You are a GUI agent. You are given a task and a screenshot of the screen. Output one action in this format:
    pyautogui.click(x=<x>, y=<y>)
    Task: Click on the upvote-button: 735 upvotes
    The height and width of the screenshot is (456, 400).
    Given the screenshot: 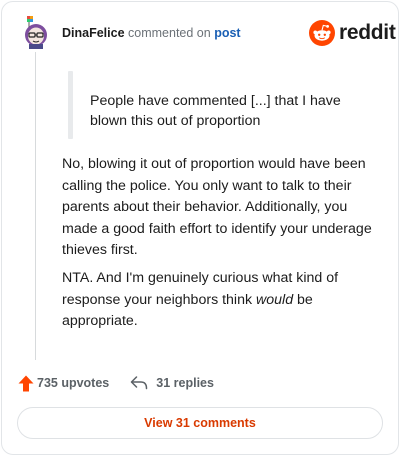 What is the action you would take?
    pyautogui.click(x=63, y=383)
    